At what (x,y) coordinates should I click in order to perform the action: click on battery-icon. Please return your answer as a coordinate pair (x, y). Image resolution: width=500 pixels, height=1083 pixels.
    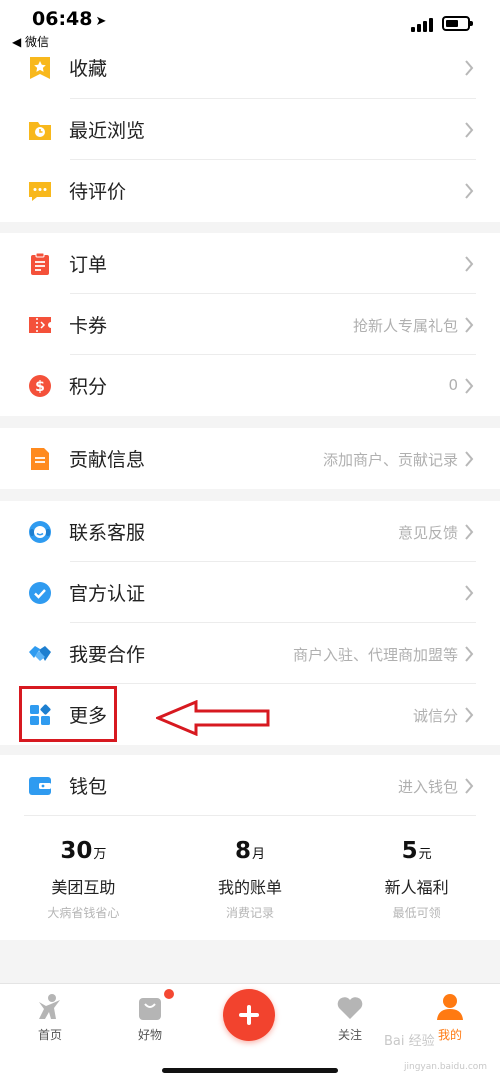
    Looking at the image, I should click on (457, 23).